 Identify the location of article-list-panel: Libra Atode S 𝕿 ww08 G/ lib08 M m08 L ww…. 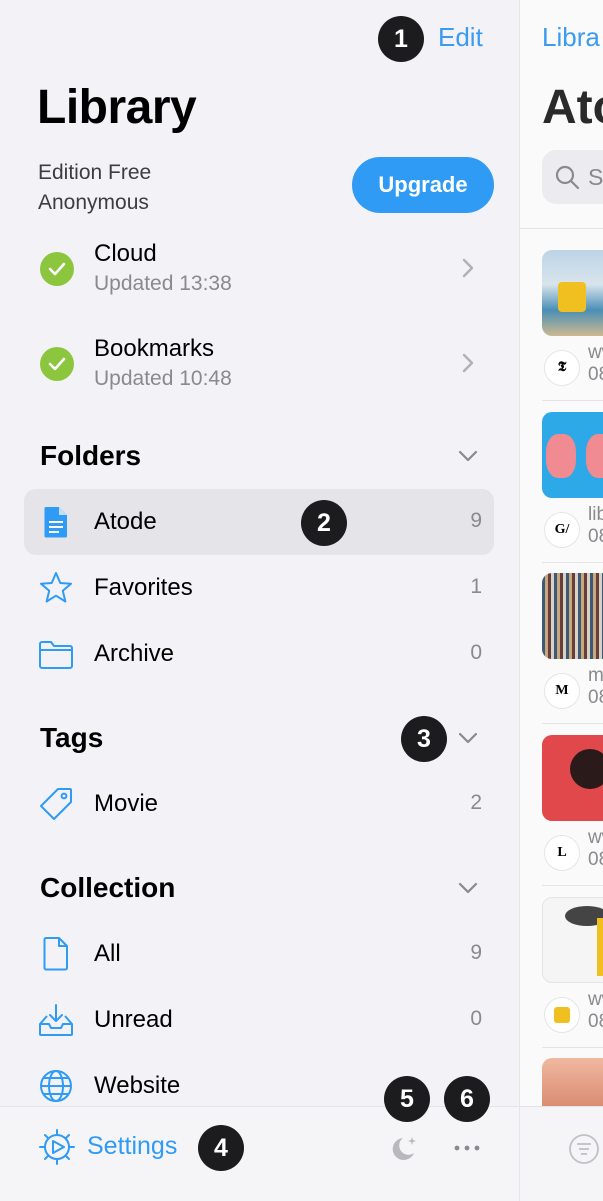
(561, 600).